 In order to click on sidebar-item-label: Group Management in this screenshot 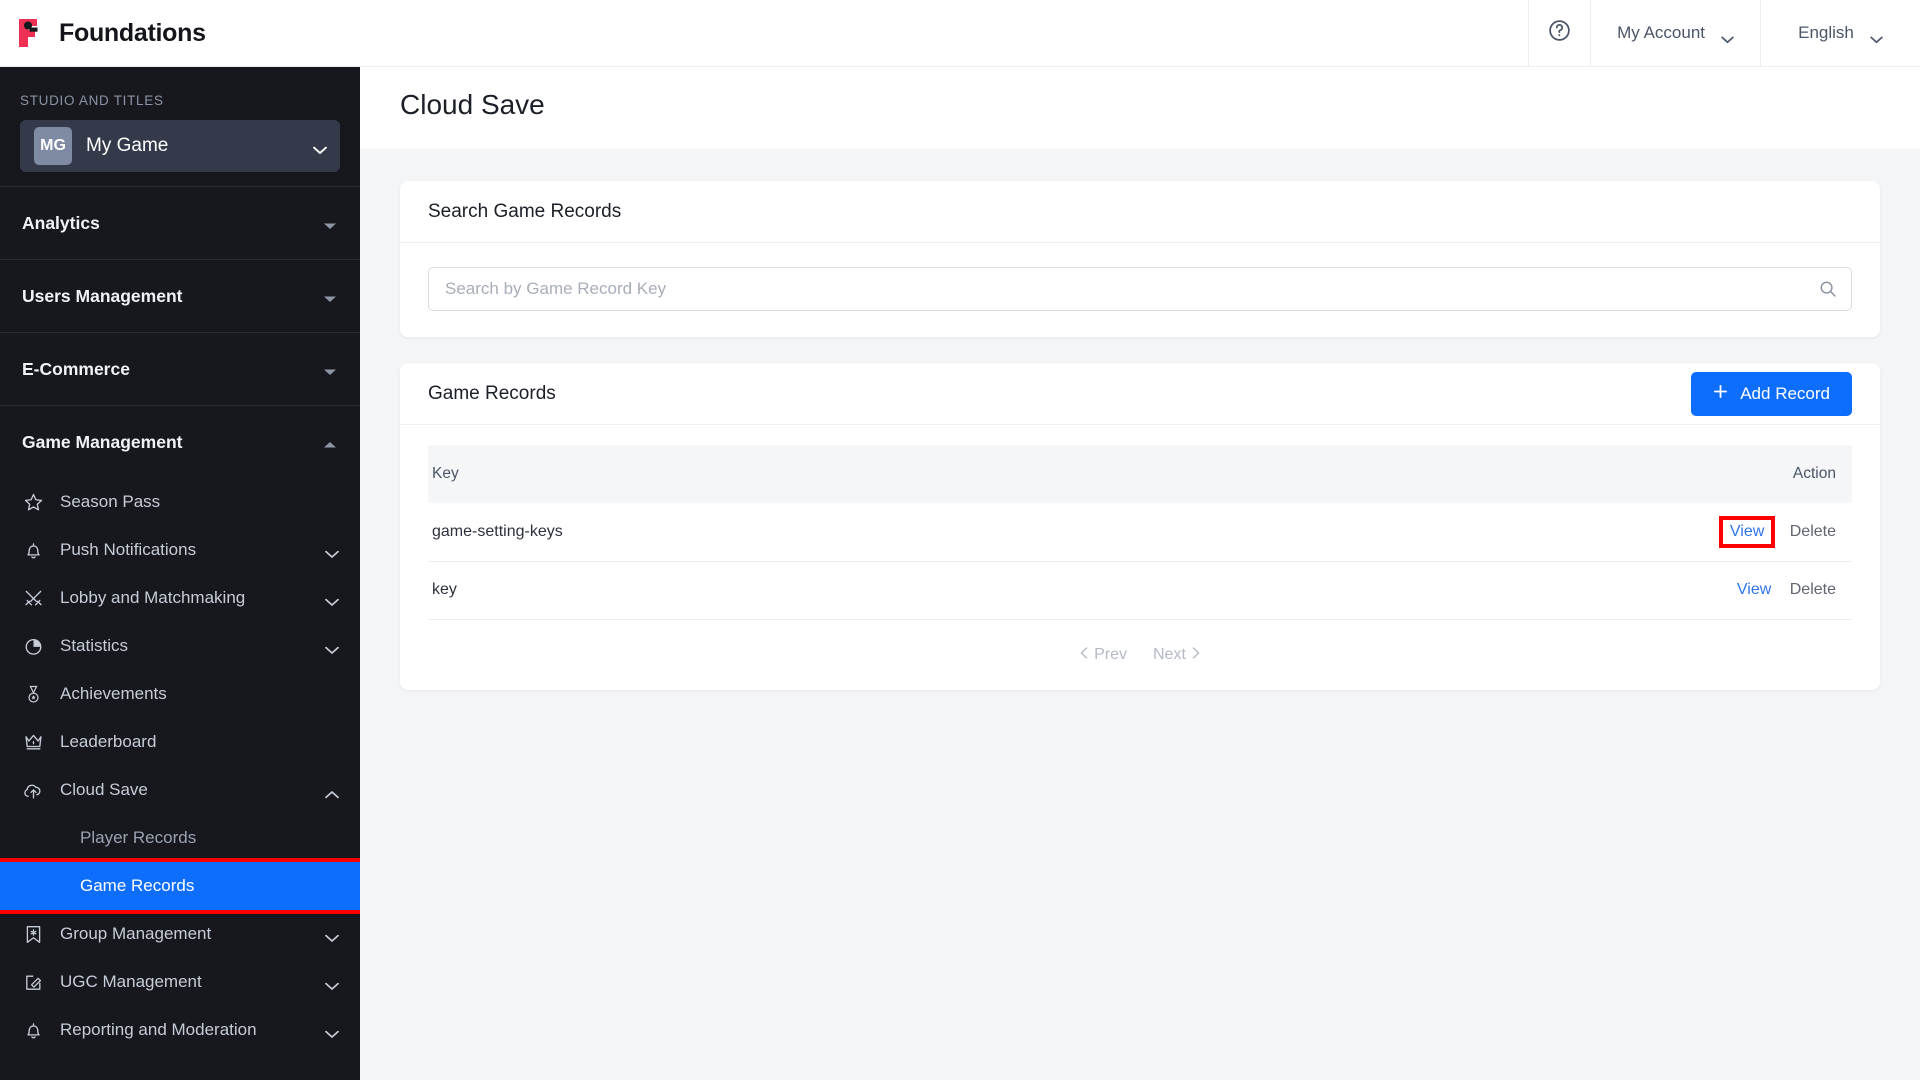, I will do `click(136, 933)`.